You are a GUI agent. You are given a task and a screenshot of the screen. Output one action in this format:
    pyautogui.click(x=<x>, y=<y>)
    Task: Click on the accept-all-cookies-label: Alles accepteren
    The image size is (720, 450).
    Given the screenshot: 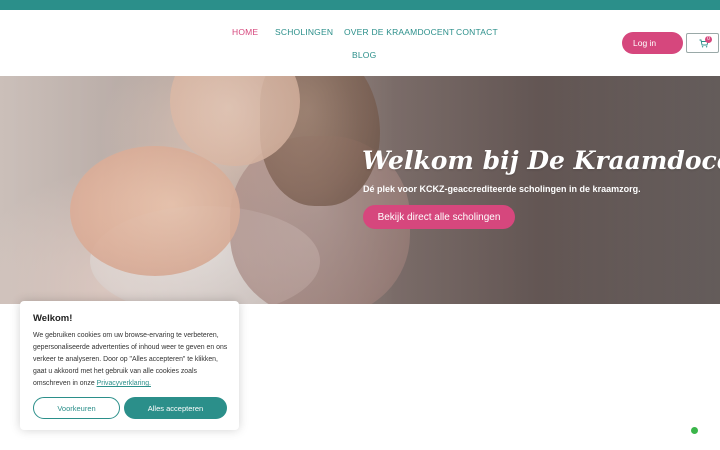 What is the action you would take?
    pyautogui.click(x=175, y=408)
    